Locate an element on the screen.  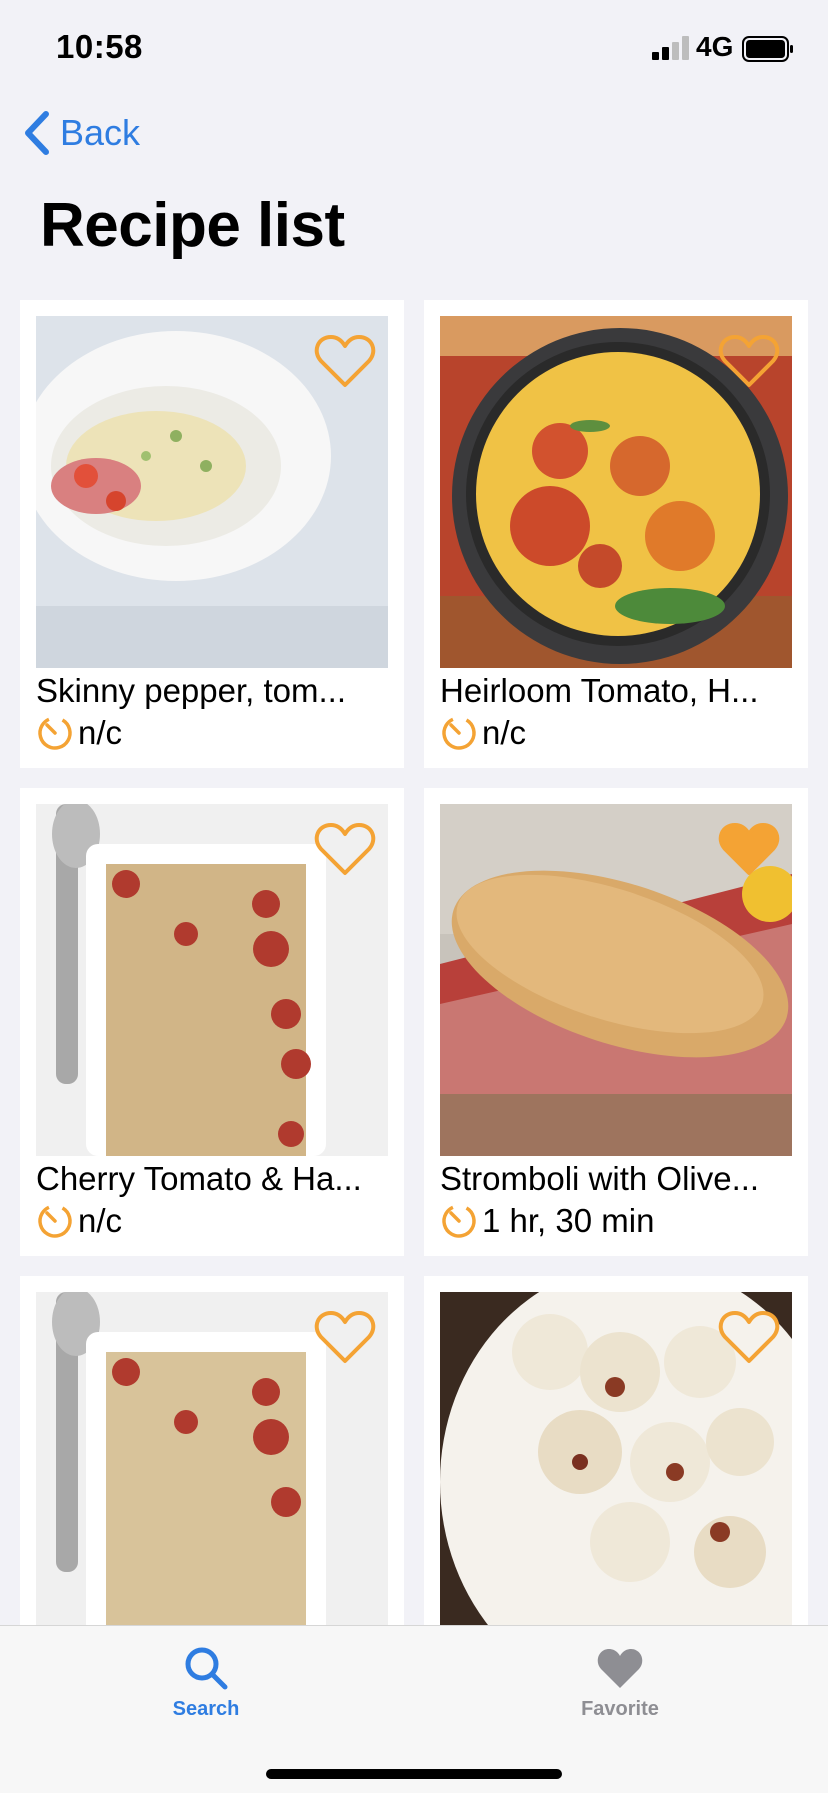
home-indicator is located at coordinates (414, 1774).